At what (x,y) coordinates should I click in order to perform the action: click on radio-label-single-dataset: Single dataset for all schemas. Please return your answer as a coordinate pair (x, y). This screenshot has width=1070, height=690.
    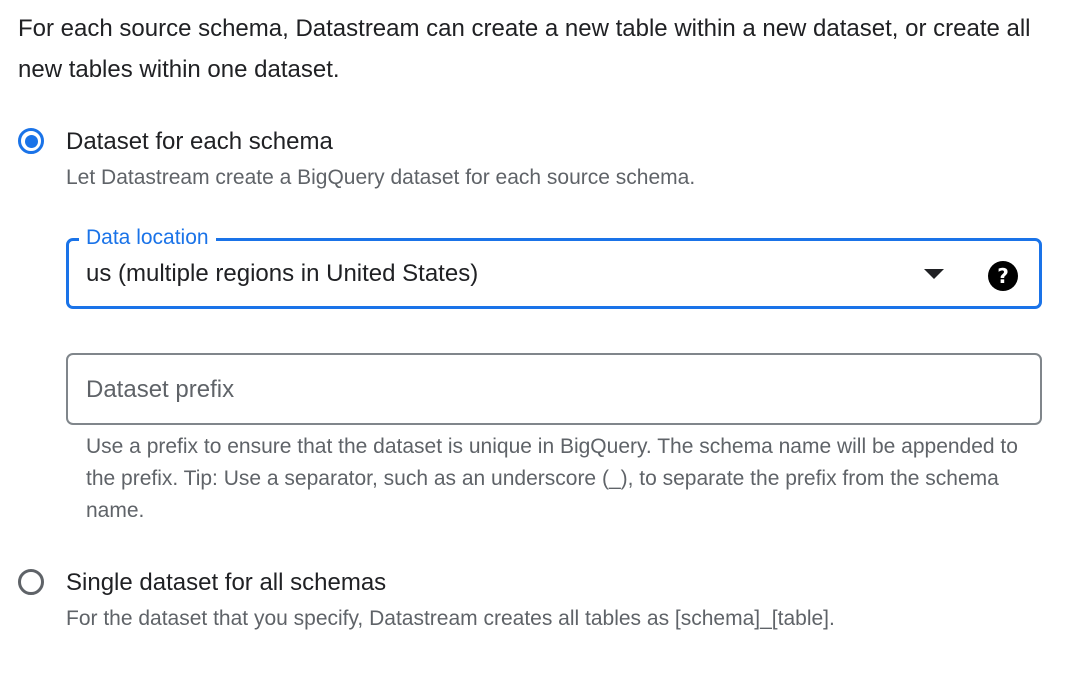
    Looking at the image, I should click on (450, 583).